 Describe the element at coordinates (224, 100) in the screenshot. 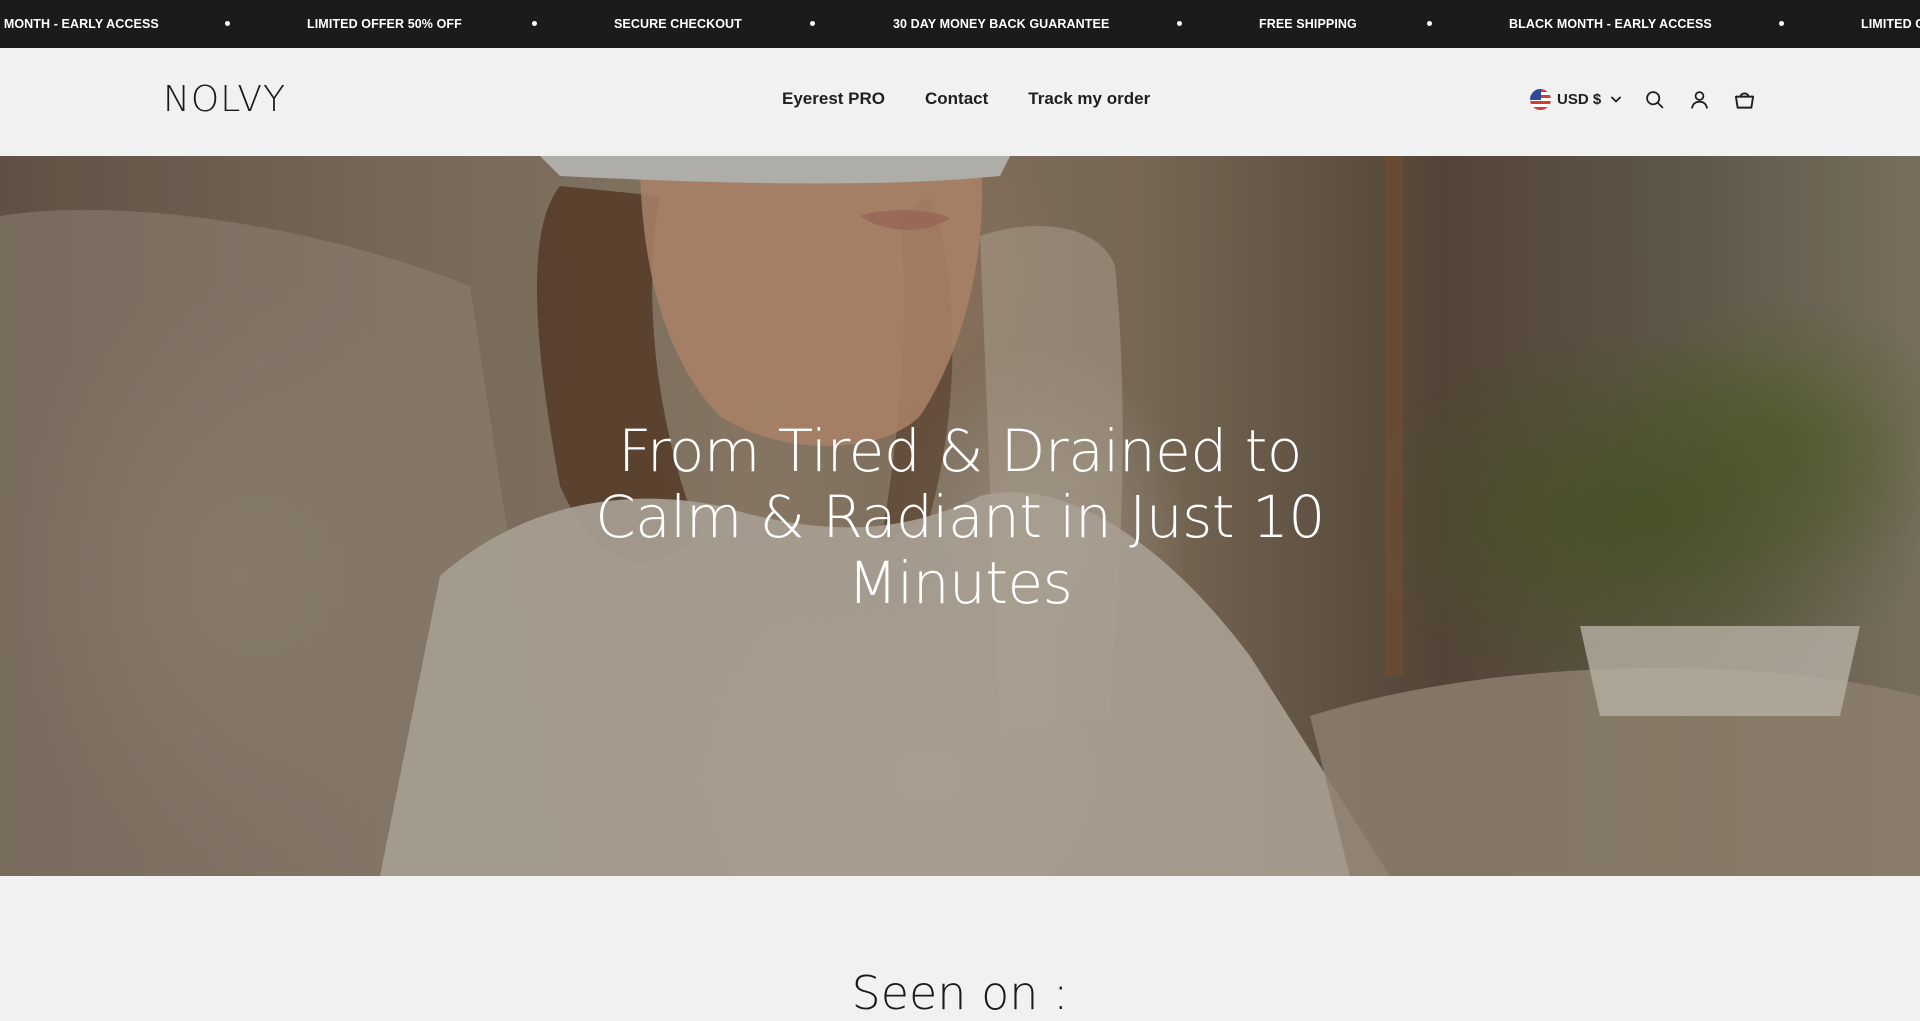

I see `logo: NOLVY` at that location.